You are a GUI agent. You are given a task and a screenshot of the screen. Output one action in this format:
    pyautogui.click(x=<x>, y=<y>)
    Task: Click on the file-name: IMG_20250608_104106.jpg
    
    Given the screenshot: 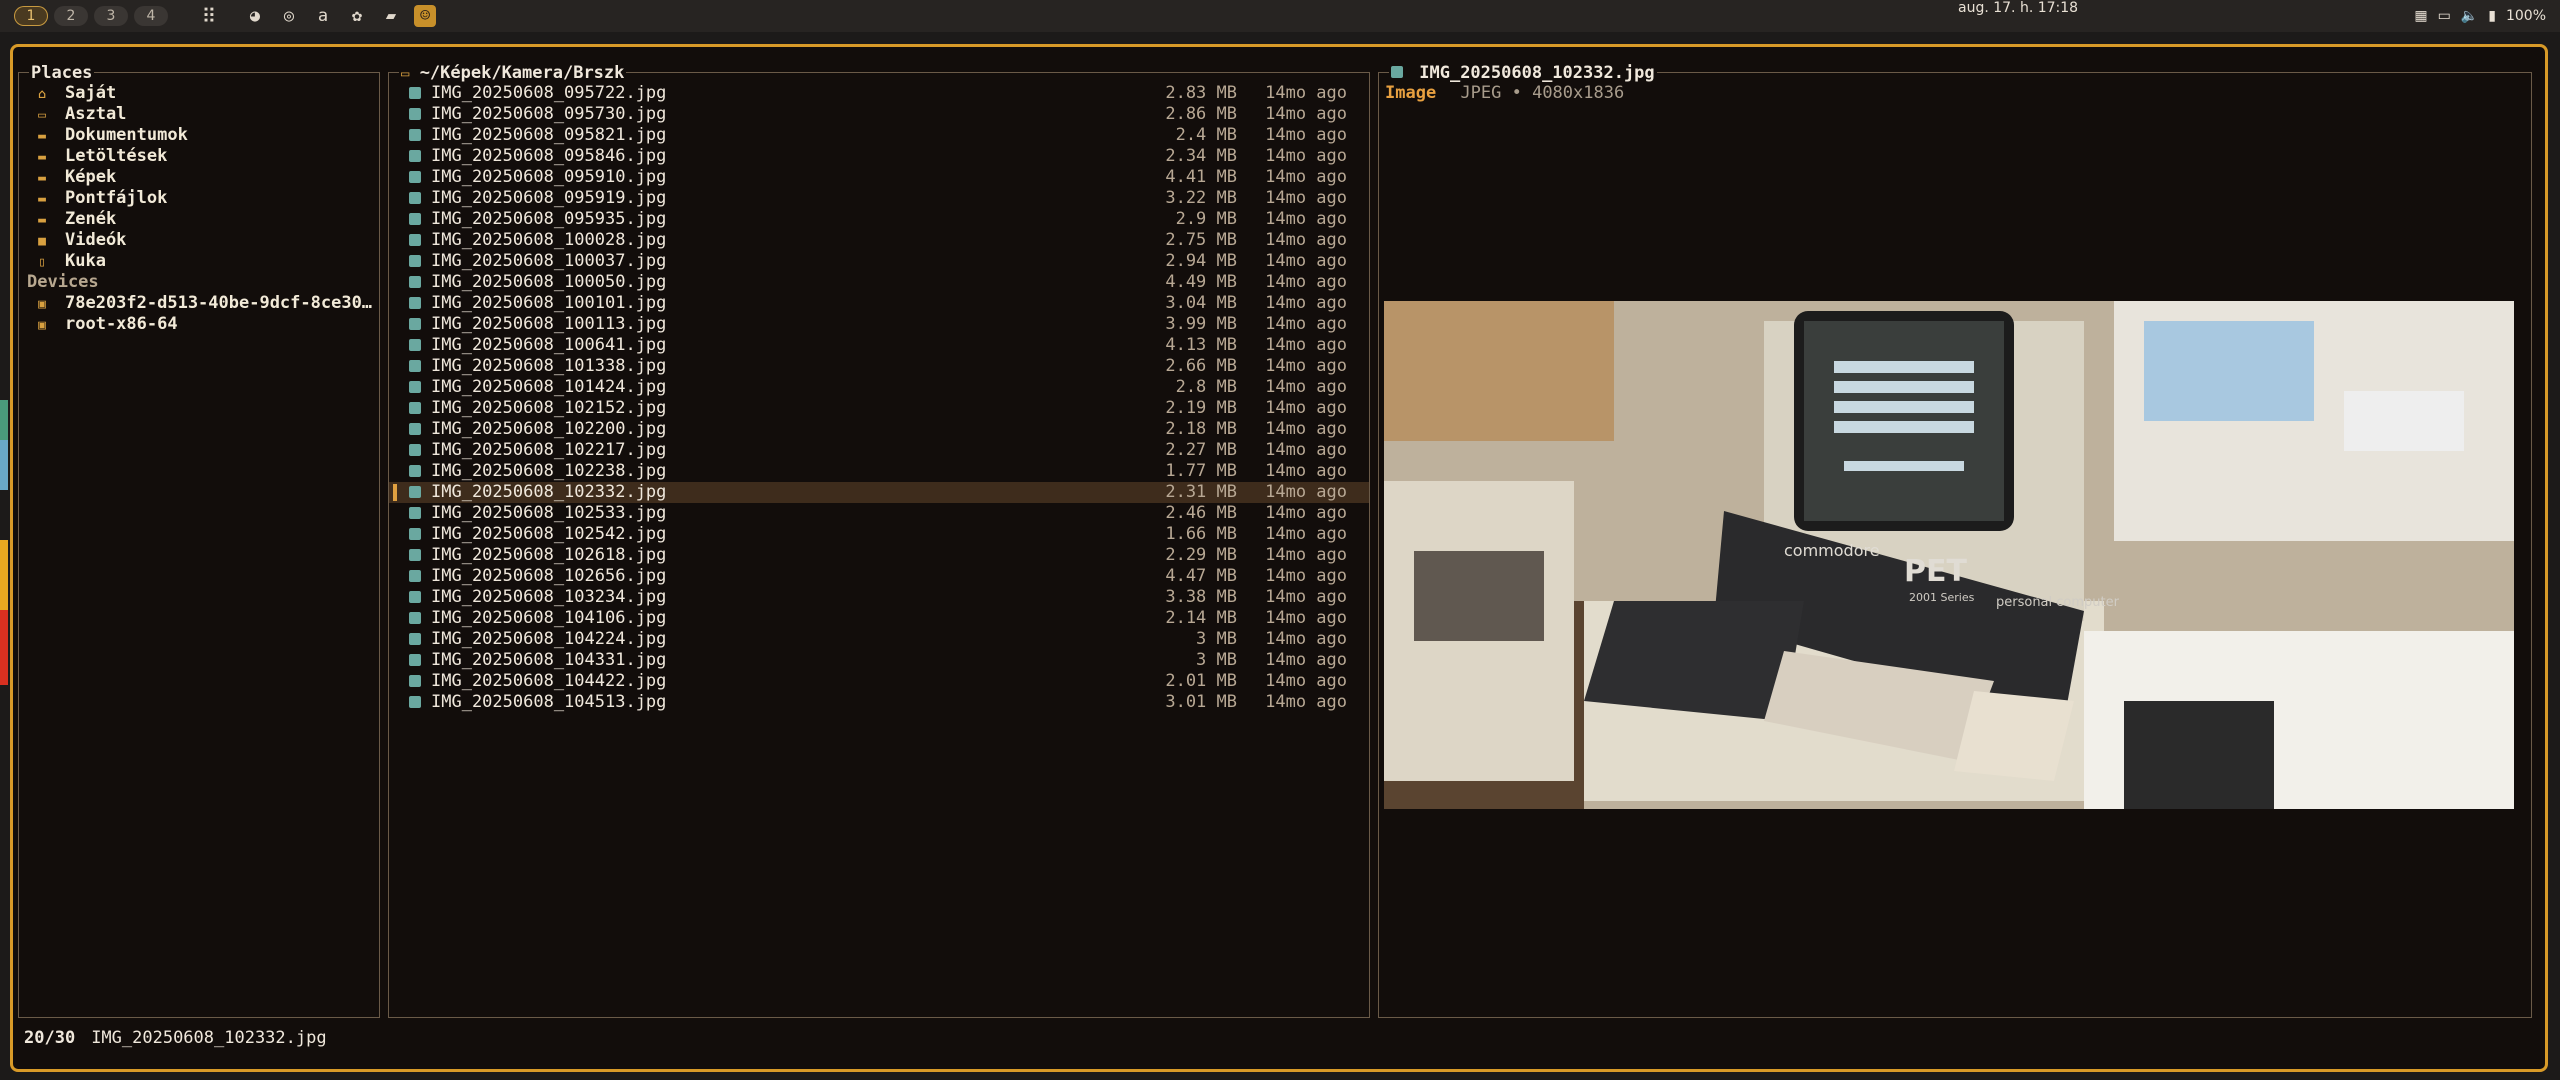 What is the action you would take?
    pyautogui.click(x=549, y=618)
    